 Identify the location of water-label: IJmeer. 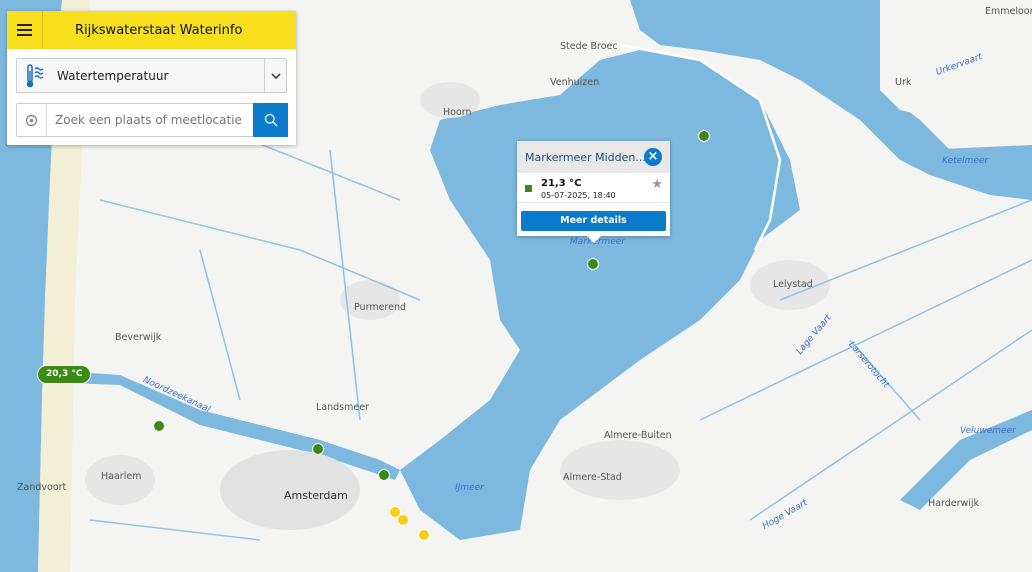
(469, 488).